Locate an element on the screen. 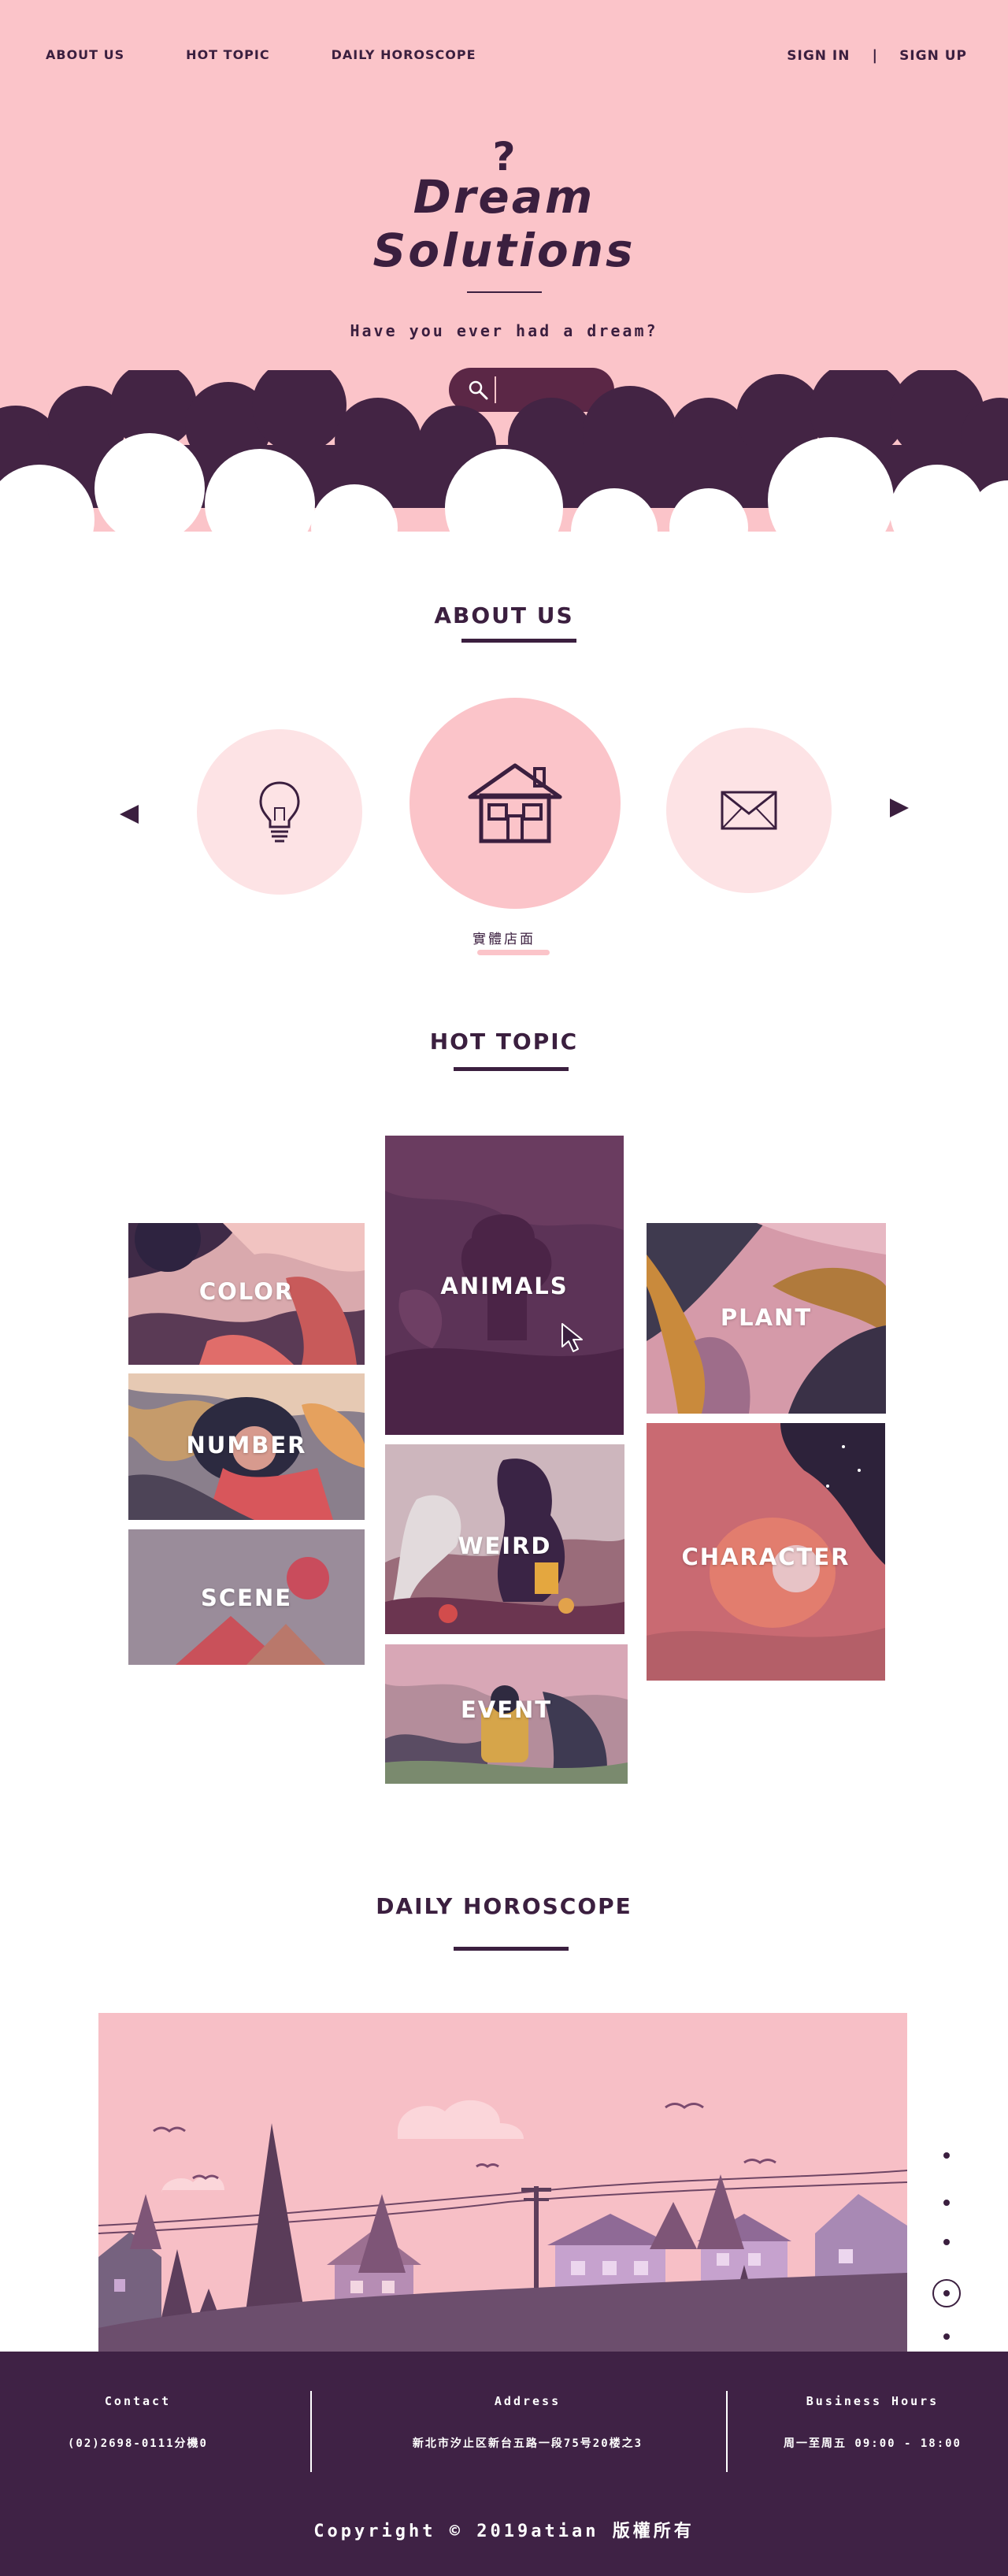  topic-tile-plant: PLANT is located at coordinates (766, 1318).